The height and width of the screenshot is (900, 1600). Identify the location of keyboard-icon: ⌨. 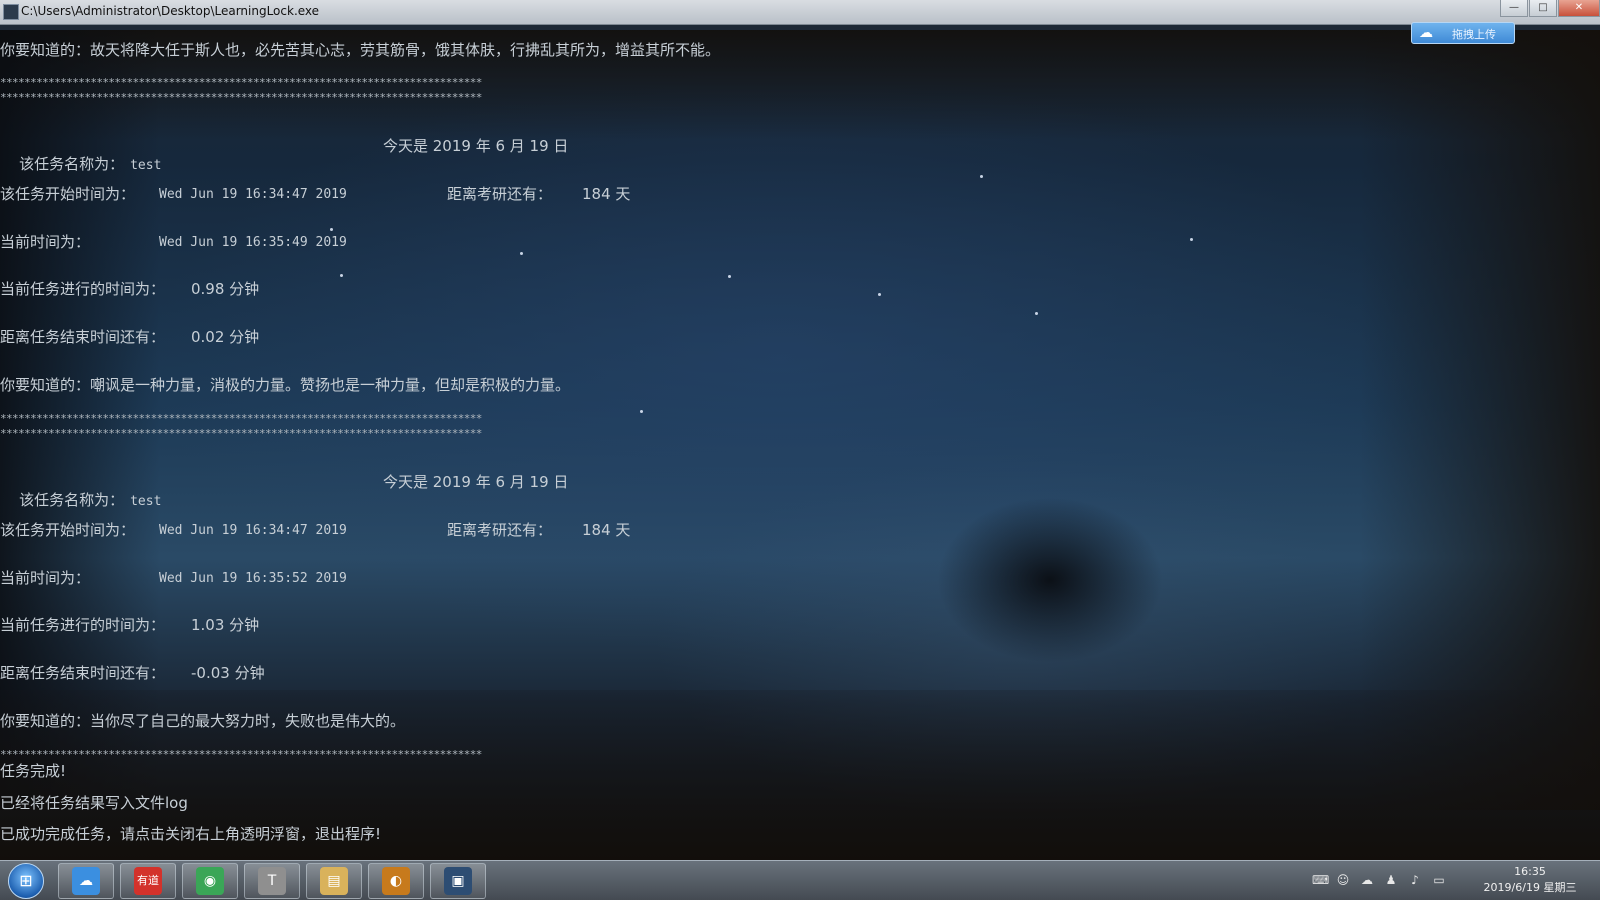
(1320, 880).